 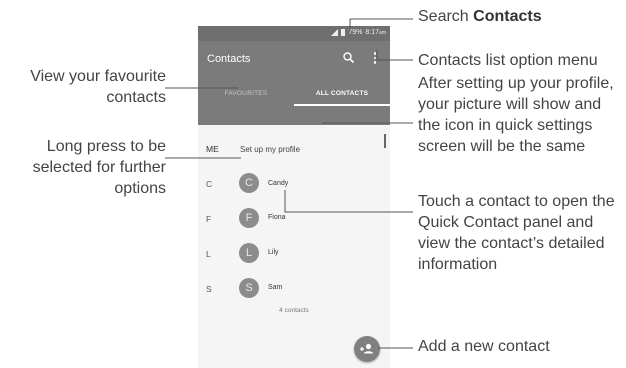 What do you see at coordinates (484, 346) in the screenshot?
I see `callout-add-contact: Add a new contact` at bounding box center [484, 346].